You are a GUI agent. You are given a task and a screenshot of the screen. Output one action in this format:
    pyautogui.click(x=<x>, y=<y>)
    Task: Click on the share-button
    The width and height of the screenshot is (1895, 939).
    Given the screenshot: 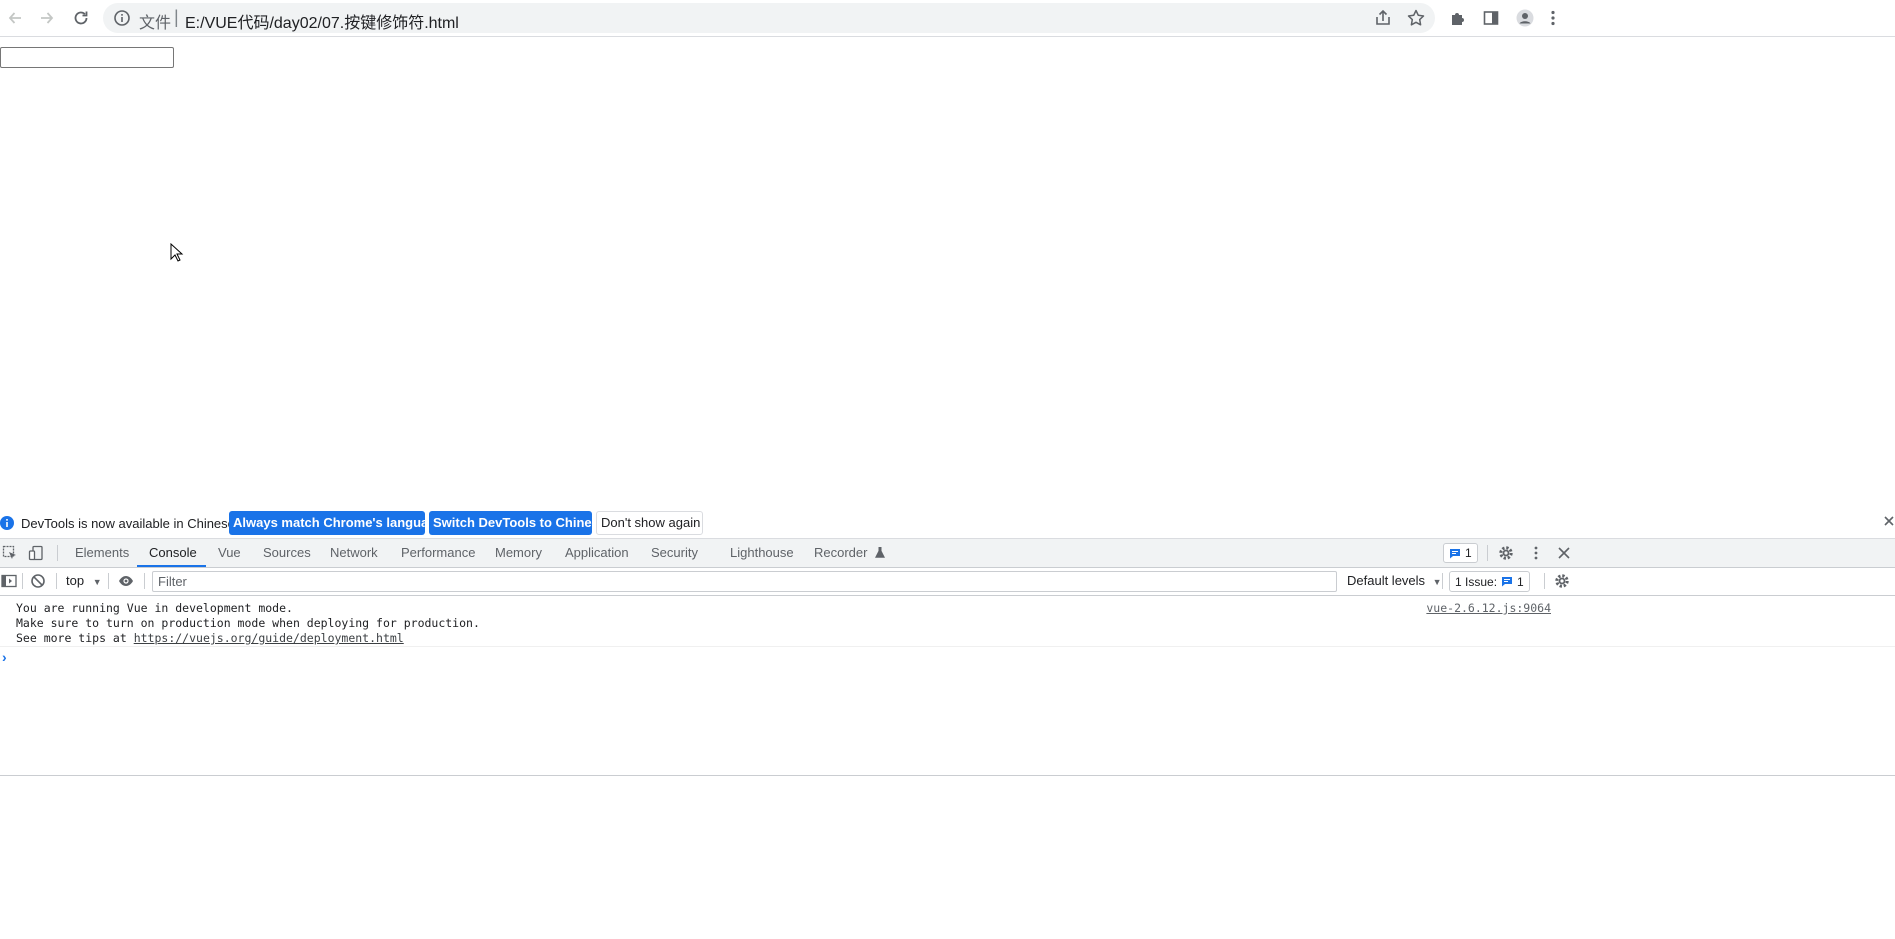 What is the action you would take?
    pyautogui.click(x=1383, y=18)
    